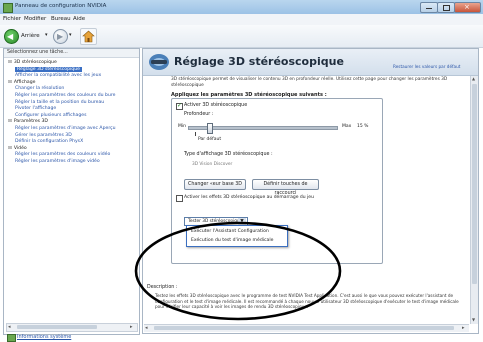 Image resolution: width=483 pixels, height=342 pixels. I want to click on back-label: Arrière, so click(30, 36).